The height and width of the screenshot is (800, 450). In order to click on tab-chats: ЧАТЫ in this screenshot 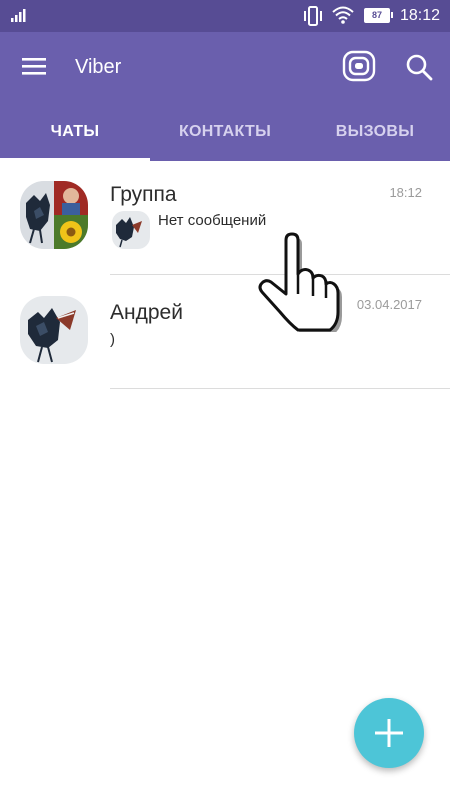, I will do `click(75, 131)`.